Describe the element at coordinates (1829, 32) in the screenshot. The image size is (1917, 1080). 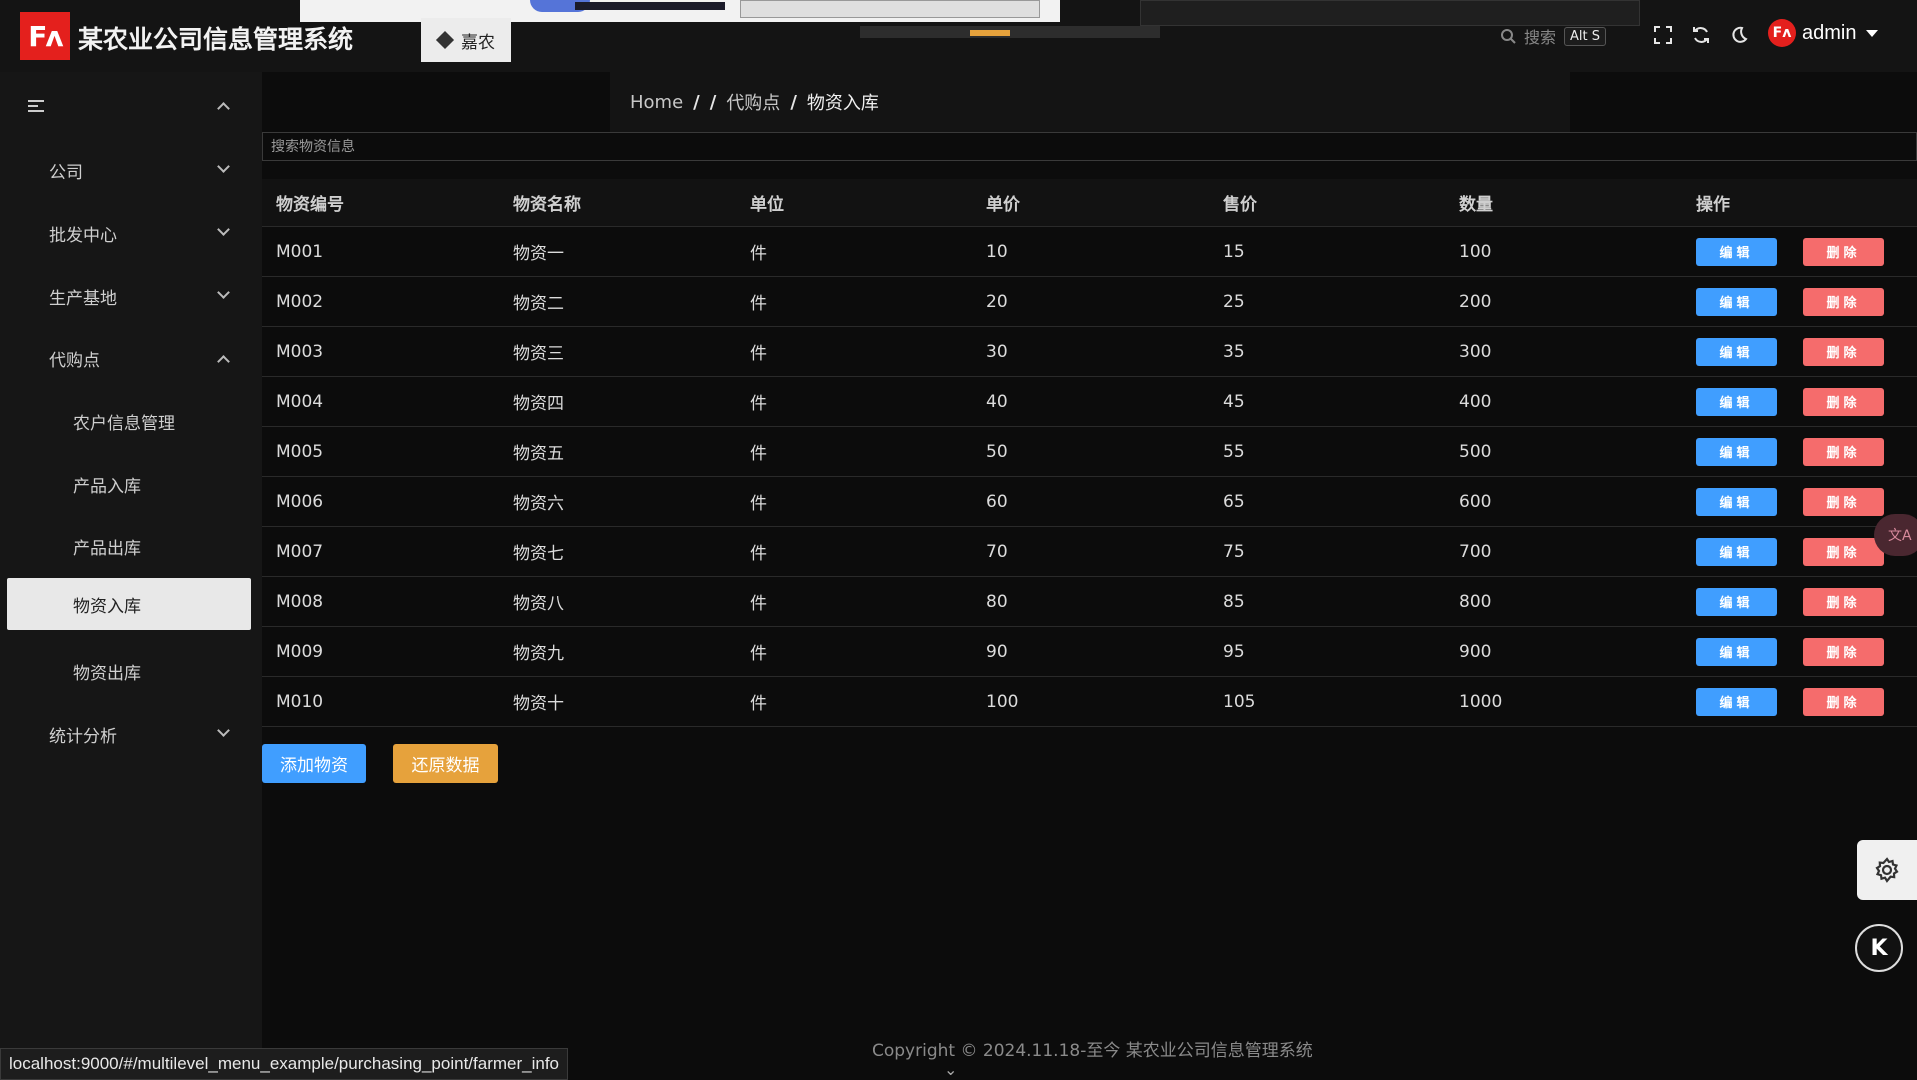
I see `username: admin` at that location.